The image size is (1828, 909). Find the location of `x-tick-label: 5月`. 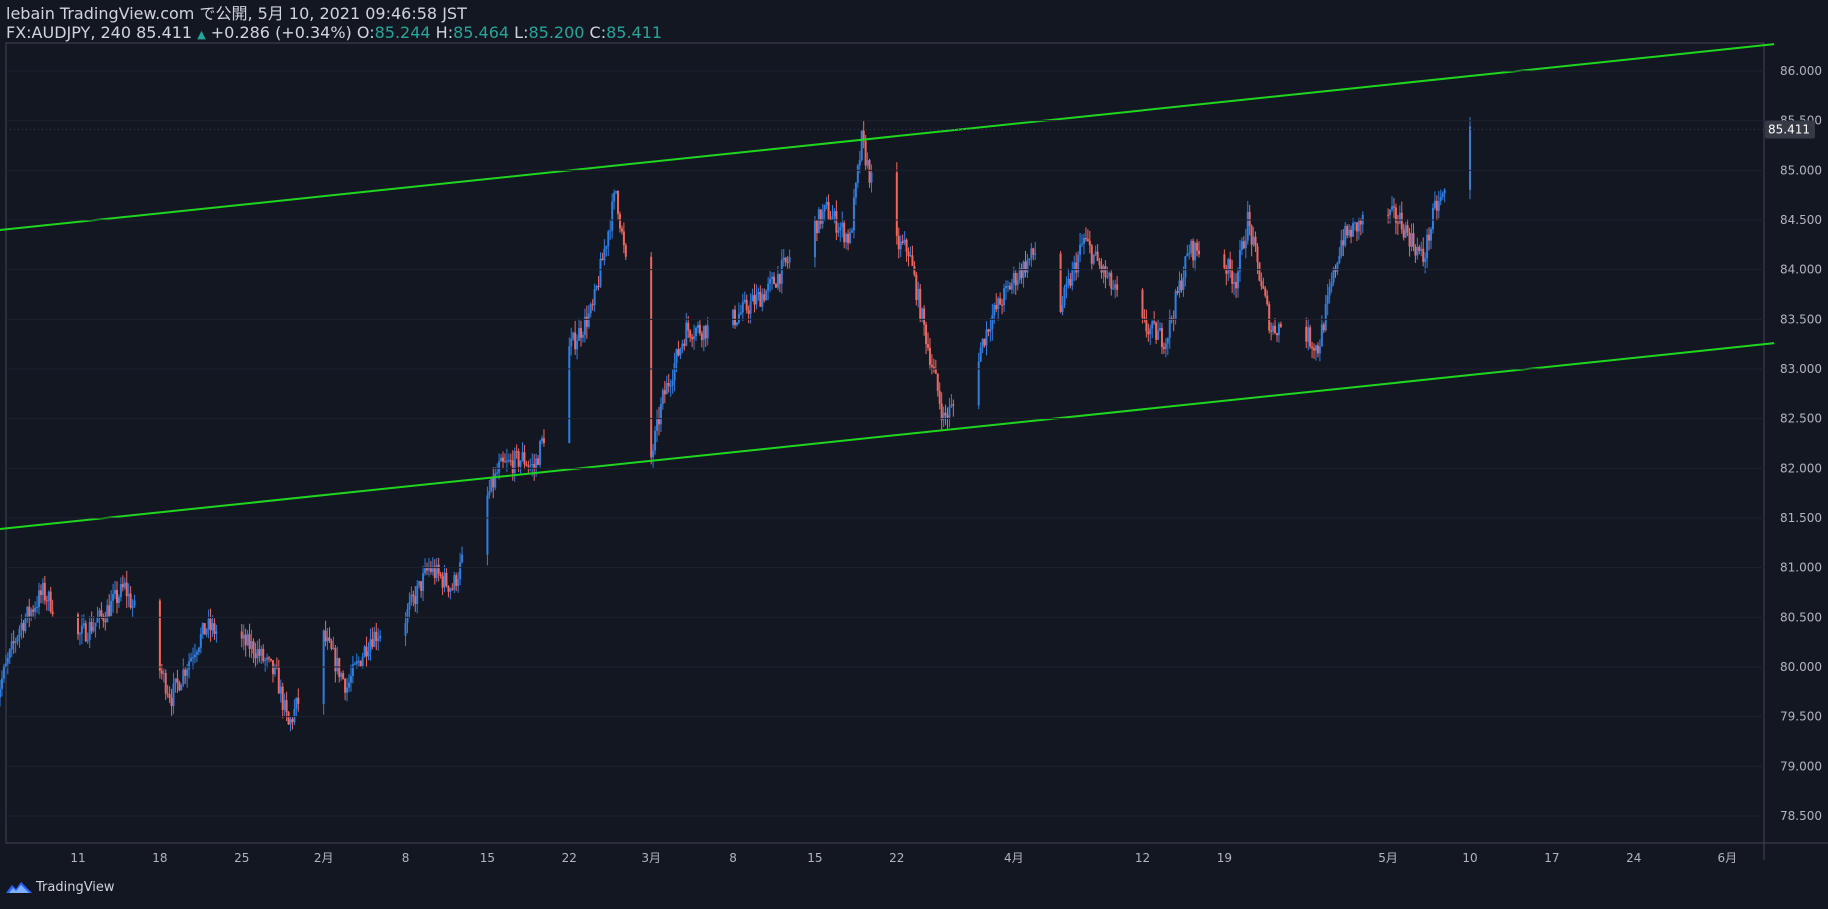

x-tick-label: 5月 is located at coordinates (1388, 858).